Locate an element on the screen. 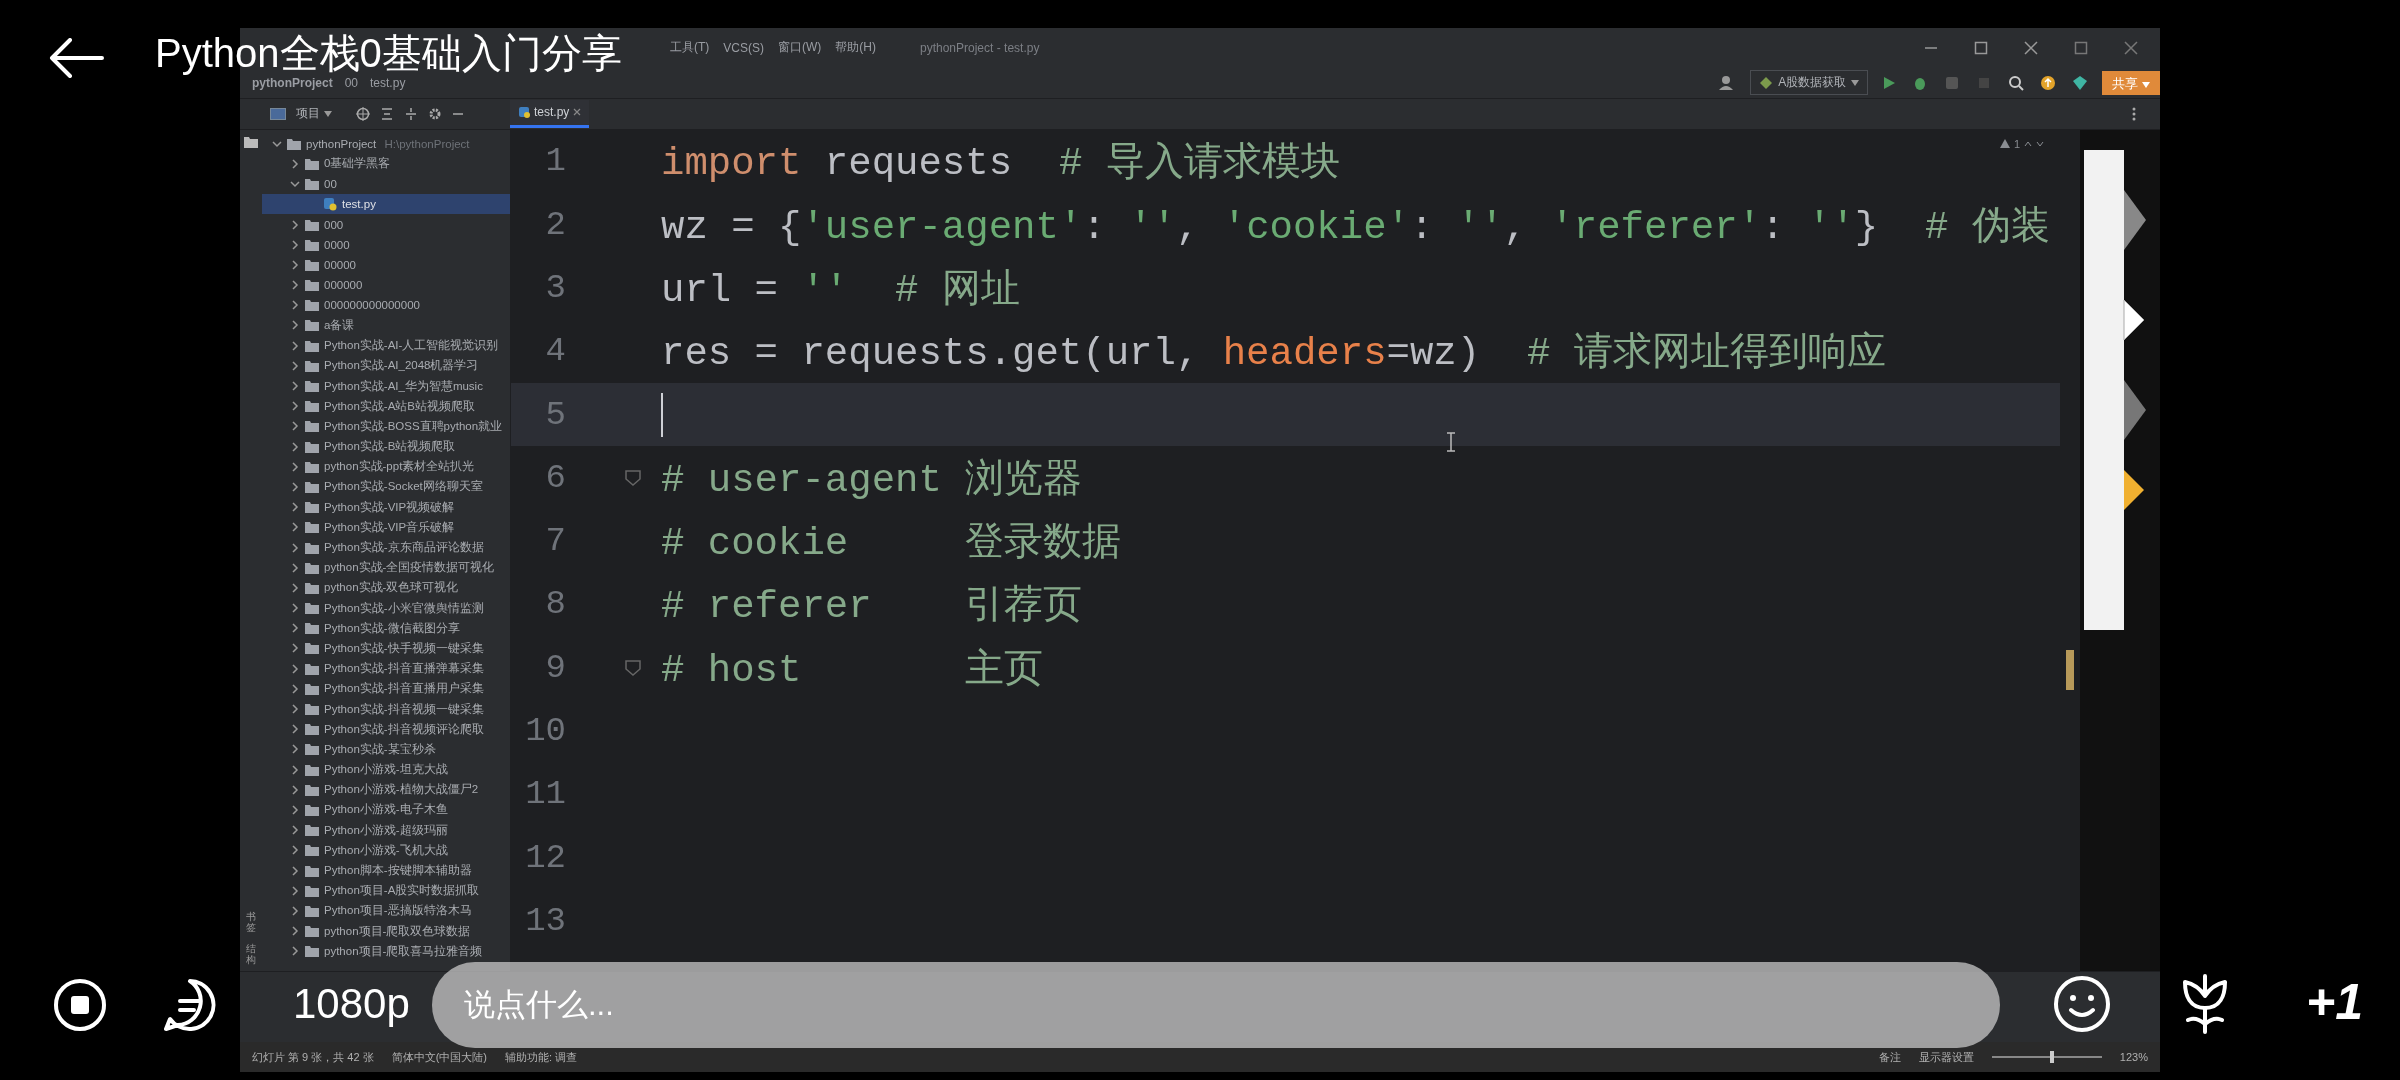 This screenshot has width=2400, height=1080. tree-item: Python实战-AI_华为智慧music is located at coordinates (386, 386).